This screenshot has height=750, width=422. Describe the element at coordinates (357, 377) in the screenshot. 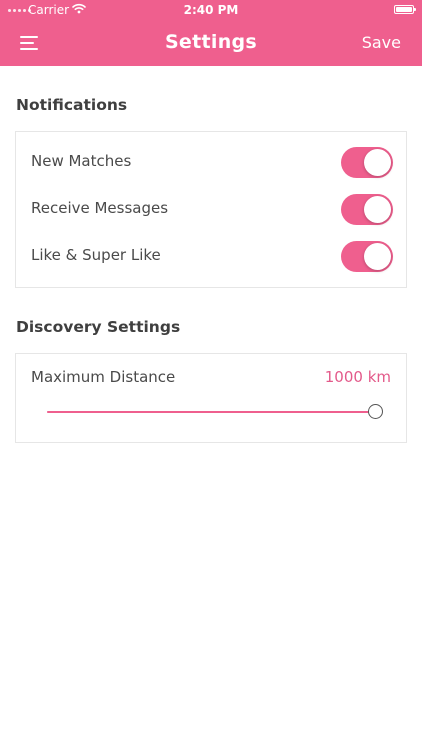

I see `max-distance-value: 1000 km` at that location.